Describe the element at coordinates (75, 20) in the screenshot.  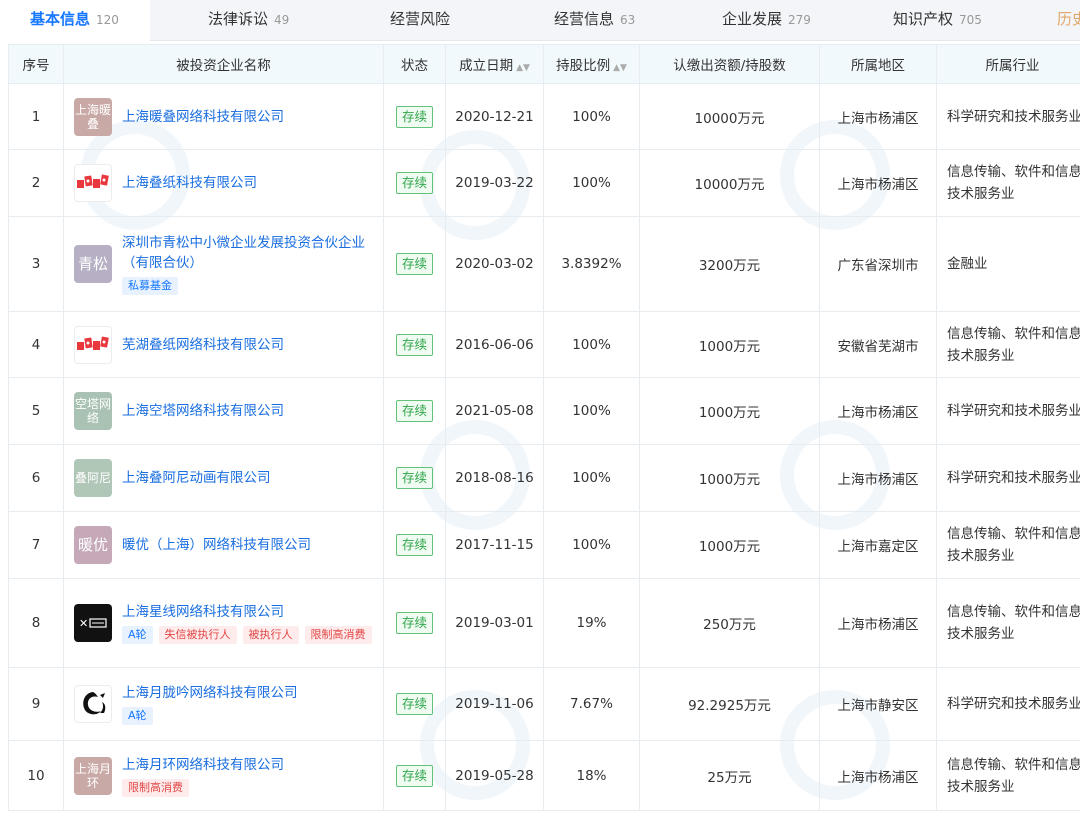
I see `tab-basic-info: 基本信息 120` at that location.